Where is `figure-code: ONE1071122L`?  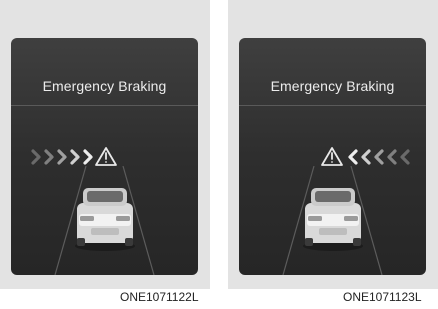
figure-code: ONE1071122L is located at coordinates (159, 297).